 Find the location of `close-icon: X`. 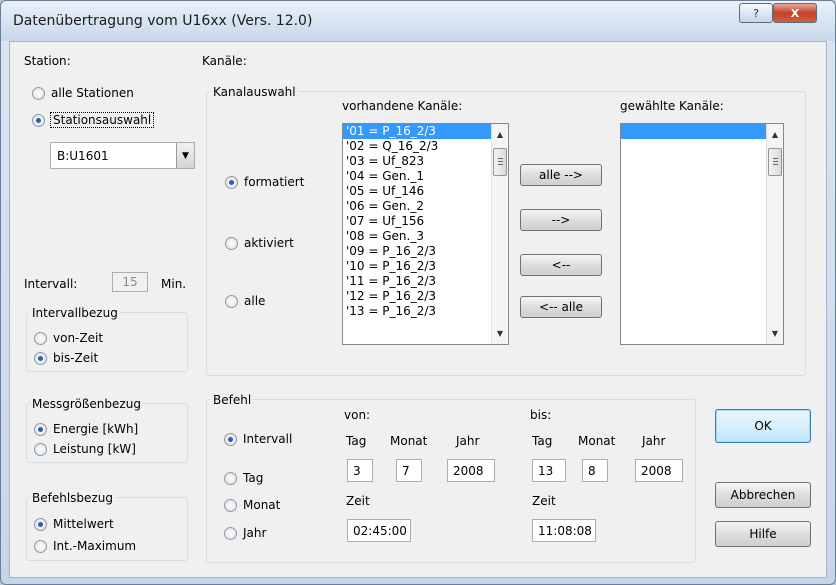

close-icon: X is located at coordinates (795, 13).